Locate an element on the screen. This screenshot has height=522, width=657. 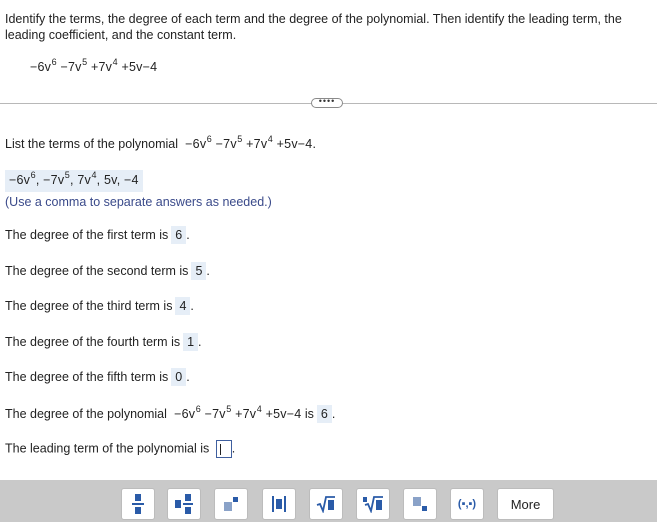
fourth-term-degree-row: The degree of the fourth term is 1. is located at coordinates (103, 342).